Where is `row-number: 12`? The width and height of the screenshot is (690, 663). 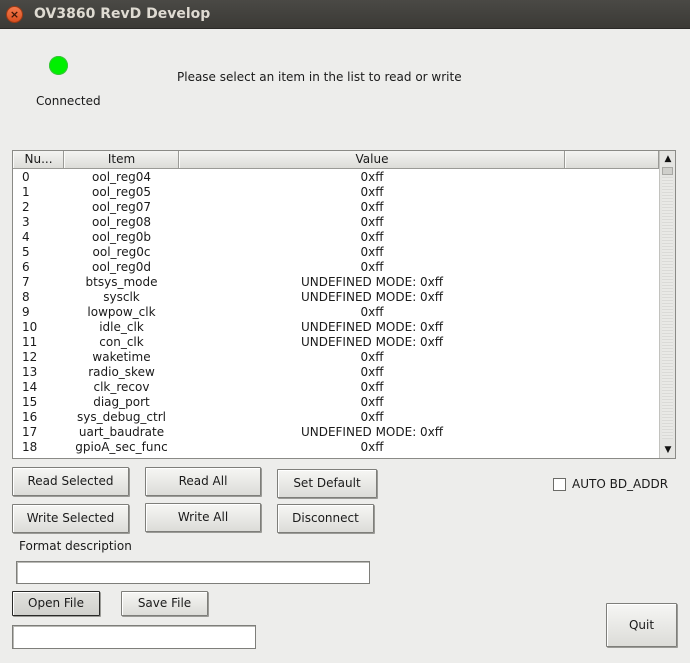
row-number: 12 is located at coordinates (30, 357).